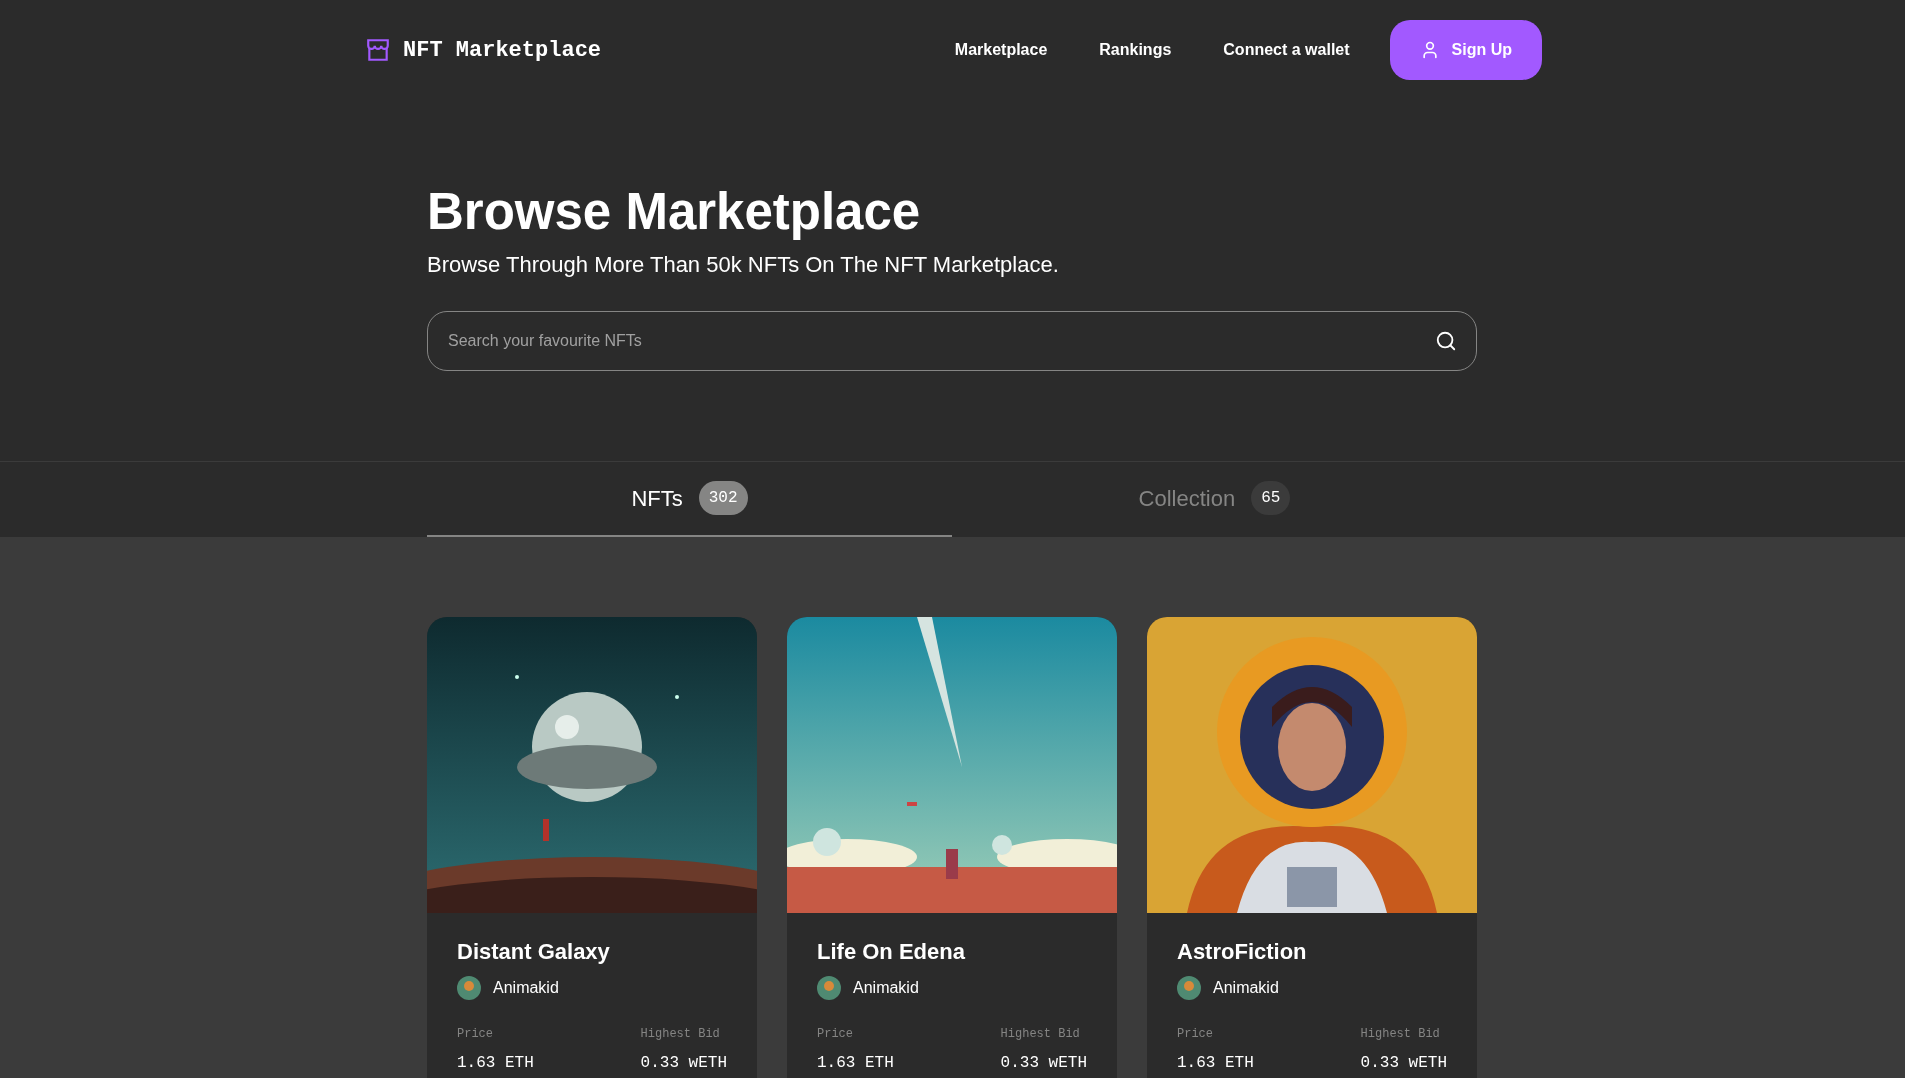 The height and width of the screenshot is (1078, 1905). Describe the element at coordinates (1312, 847) in the screenshot. I see `nft-card: AstroFiction Animakid Price 1.63 ETH Highest Bid 0.33 wETH` at that location.